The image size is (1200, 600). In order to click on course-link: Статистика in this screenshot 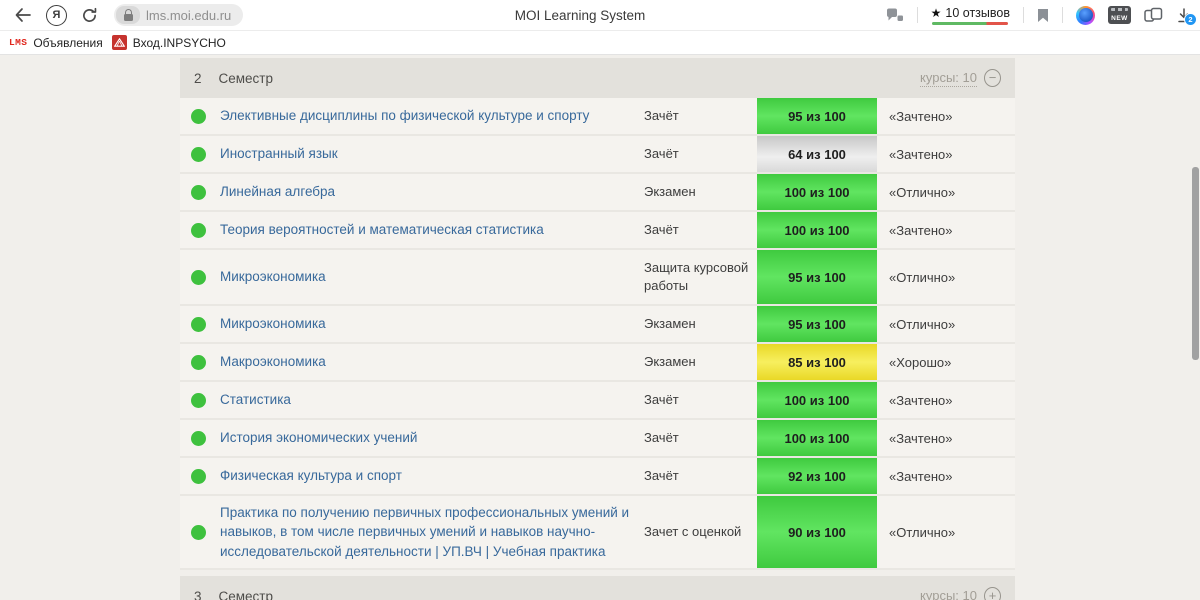, I will do `click(432, 400)`.